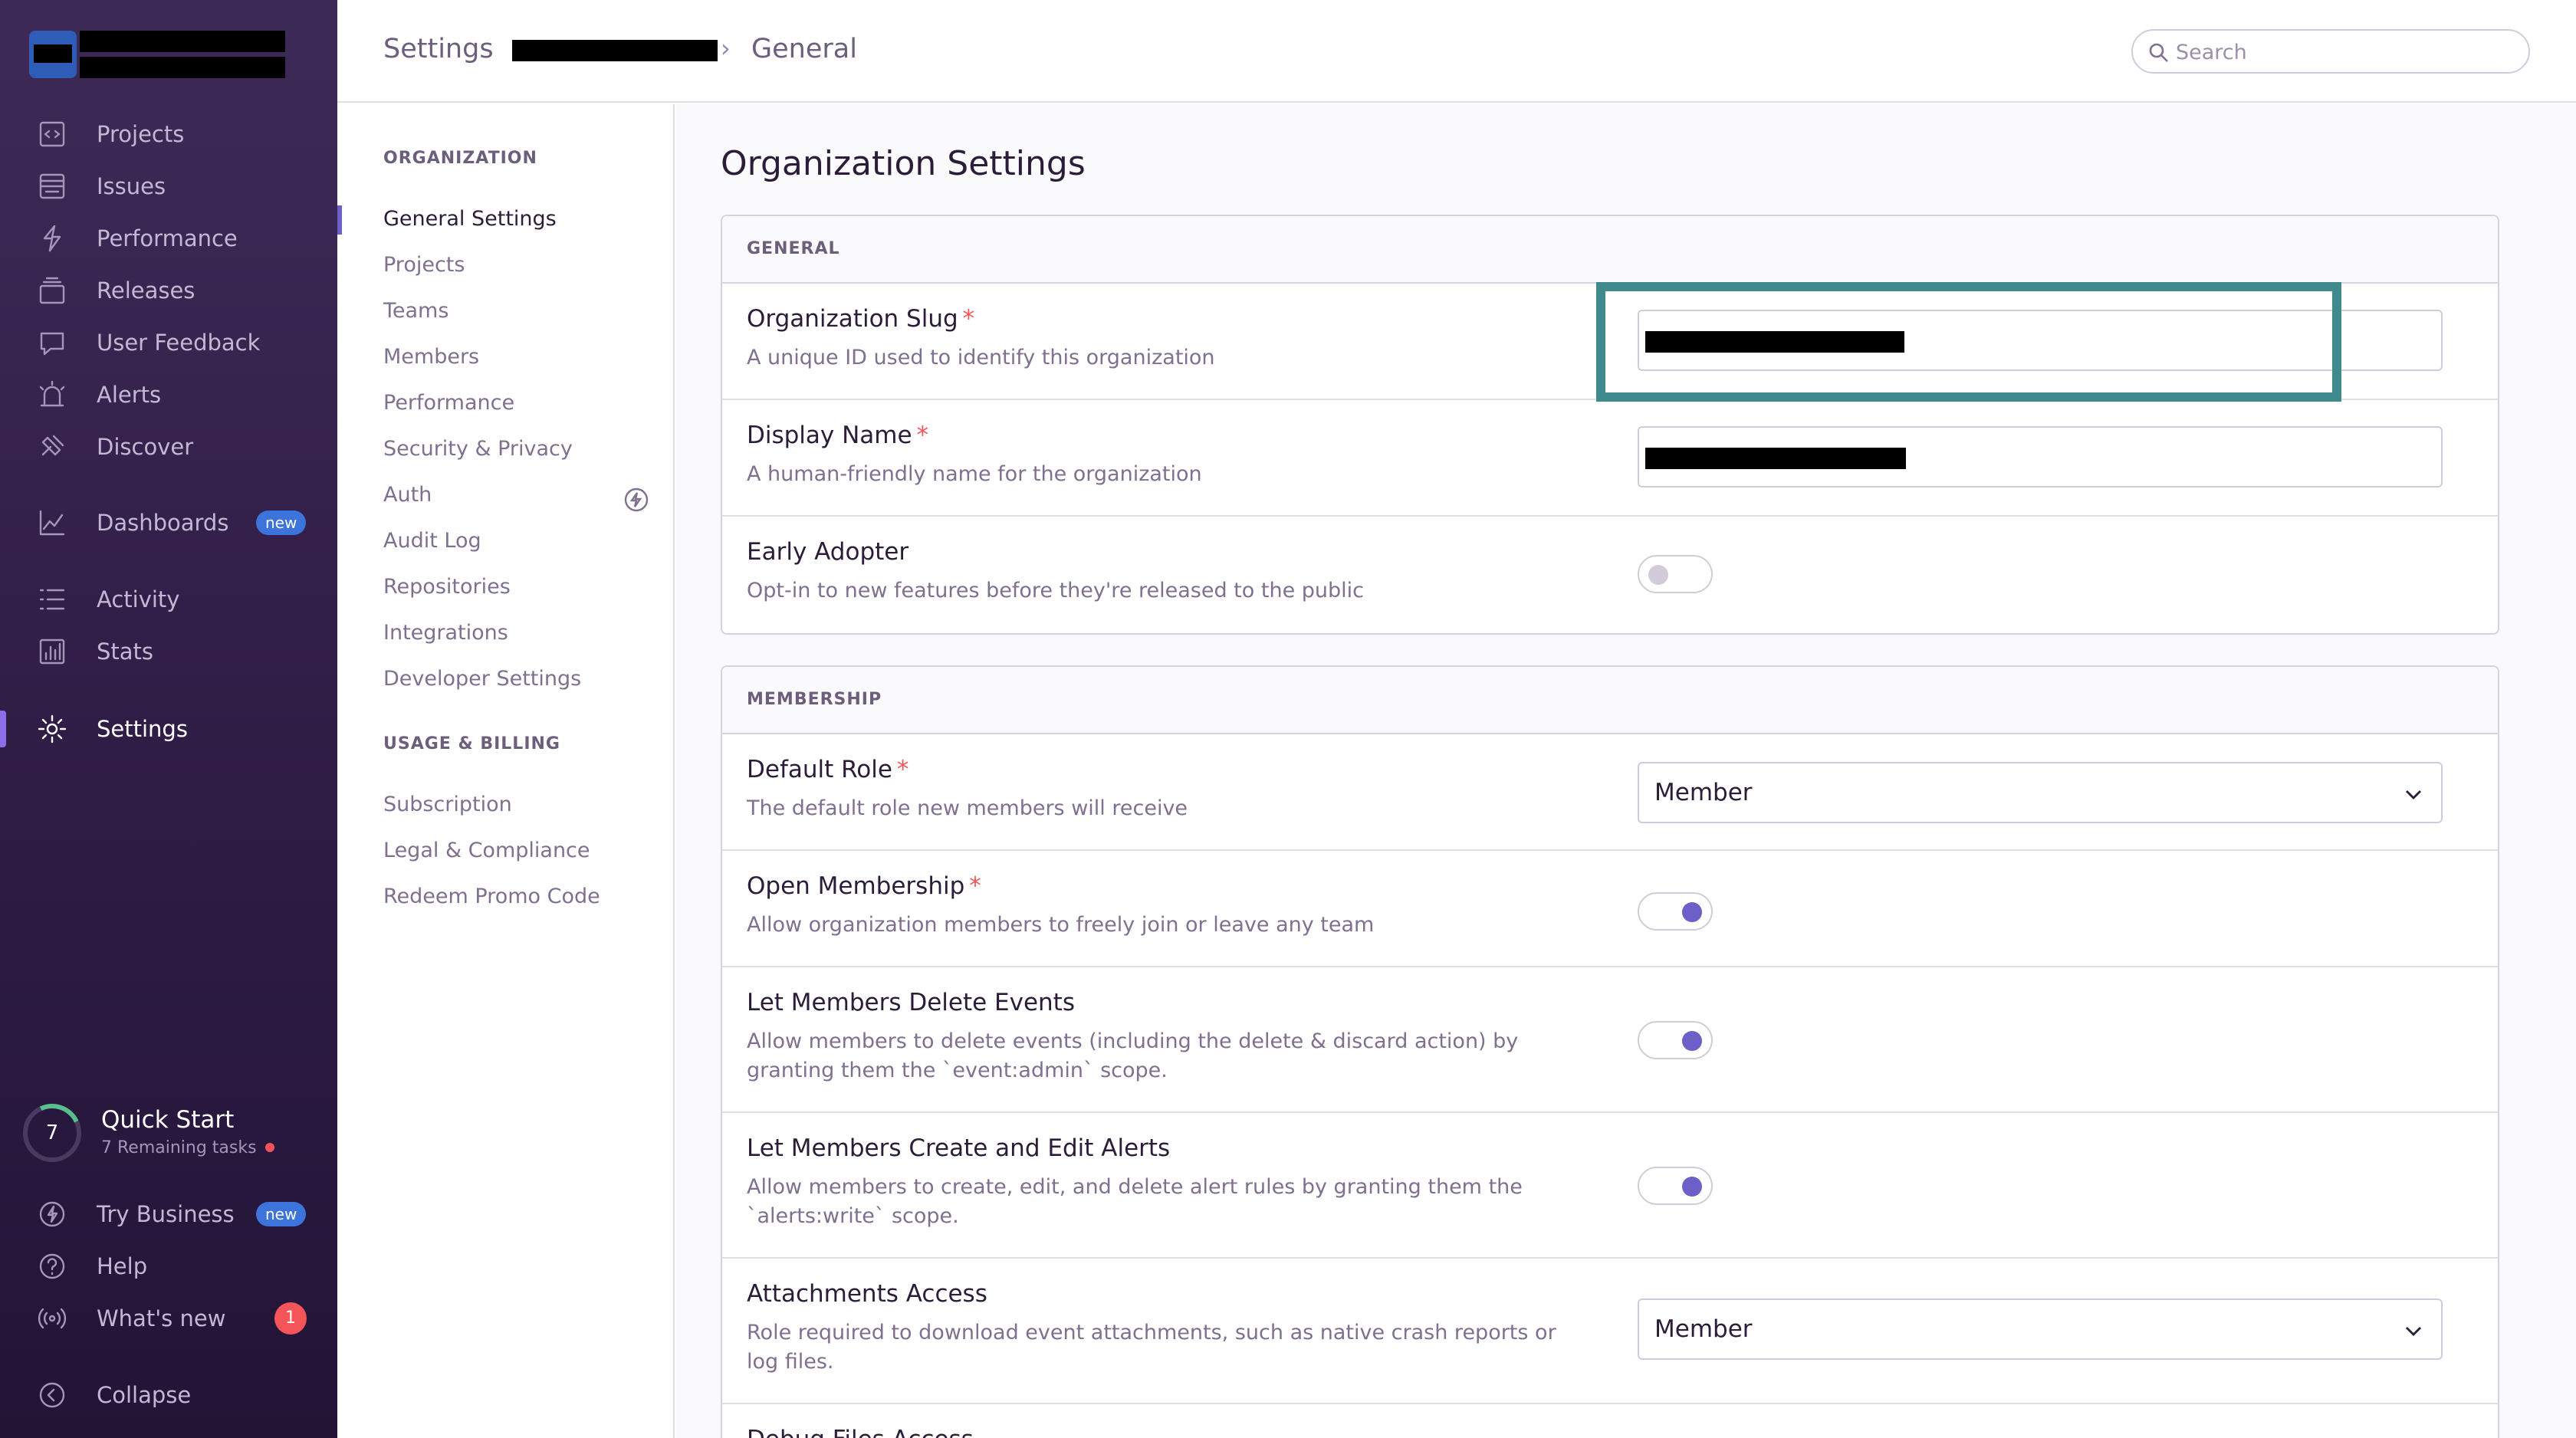 The height and width of the screenshot is (1438, 2576). Describe the element at coordinates (447, 804) in the screenshot. I see `subnav-item-subscription: Subscription` at that location.